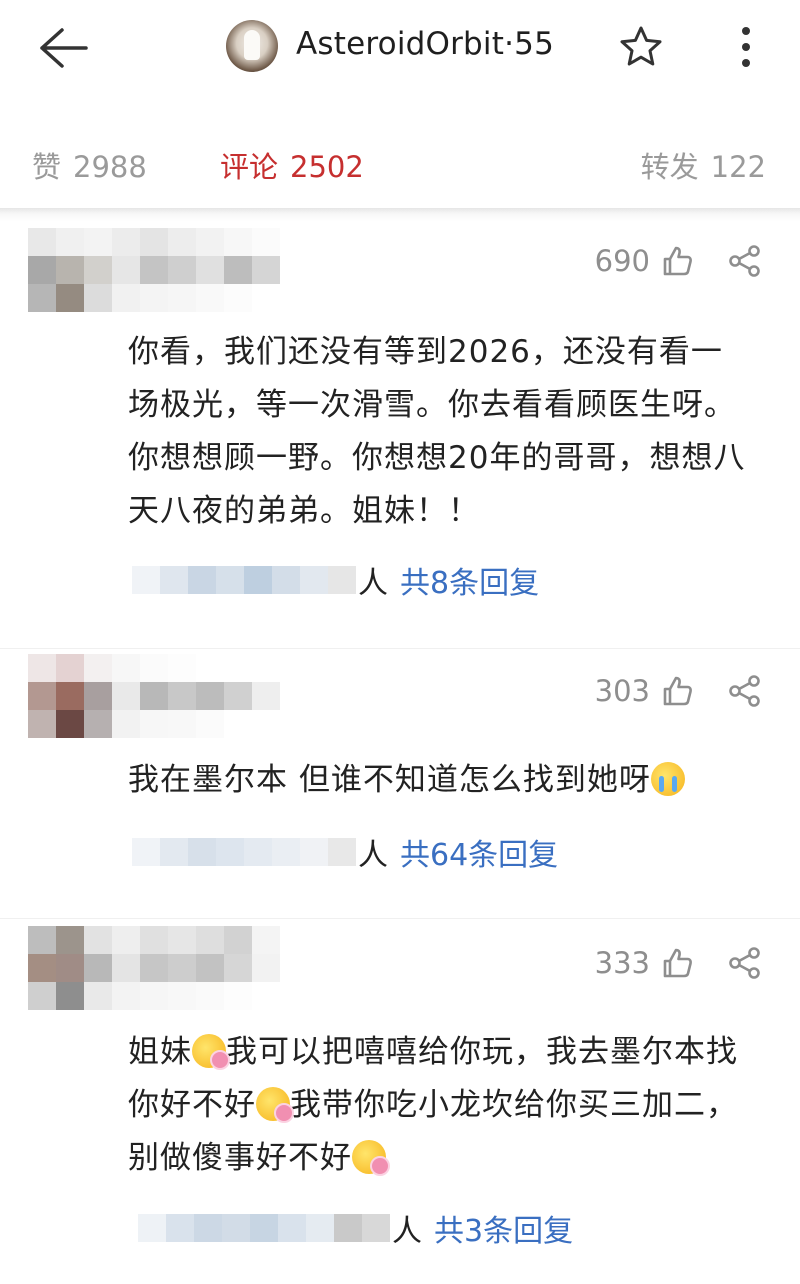 Image resolution: width=800 pixels, height=1284 pixels. Describe the element at coordinates (453, 1158) in the screenshot. I see `comment-line: 别做傻事好不好` at that location.